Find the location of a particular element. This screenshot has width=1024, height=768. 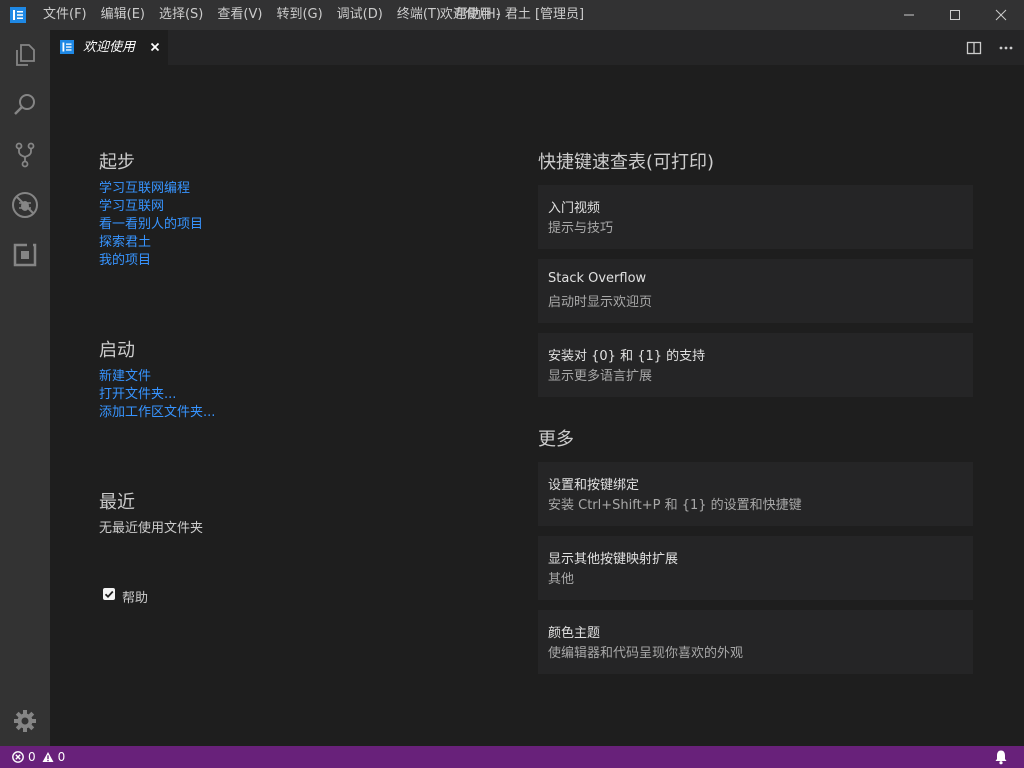

card-title: 入门视频 is located at coordinates (574, 208).